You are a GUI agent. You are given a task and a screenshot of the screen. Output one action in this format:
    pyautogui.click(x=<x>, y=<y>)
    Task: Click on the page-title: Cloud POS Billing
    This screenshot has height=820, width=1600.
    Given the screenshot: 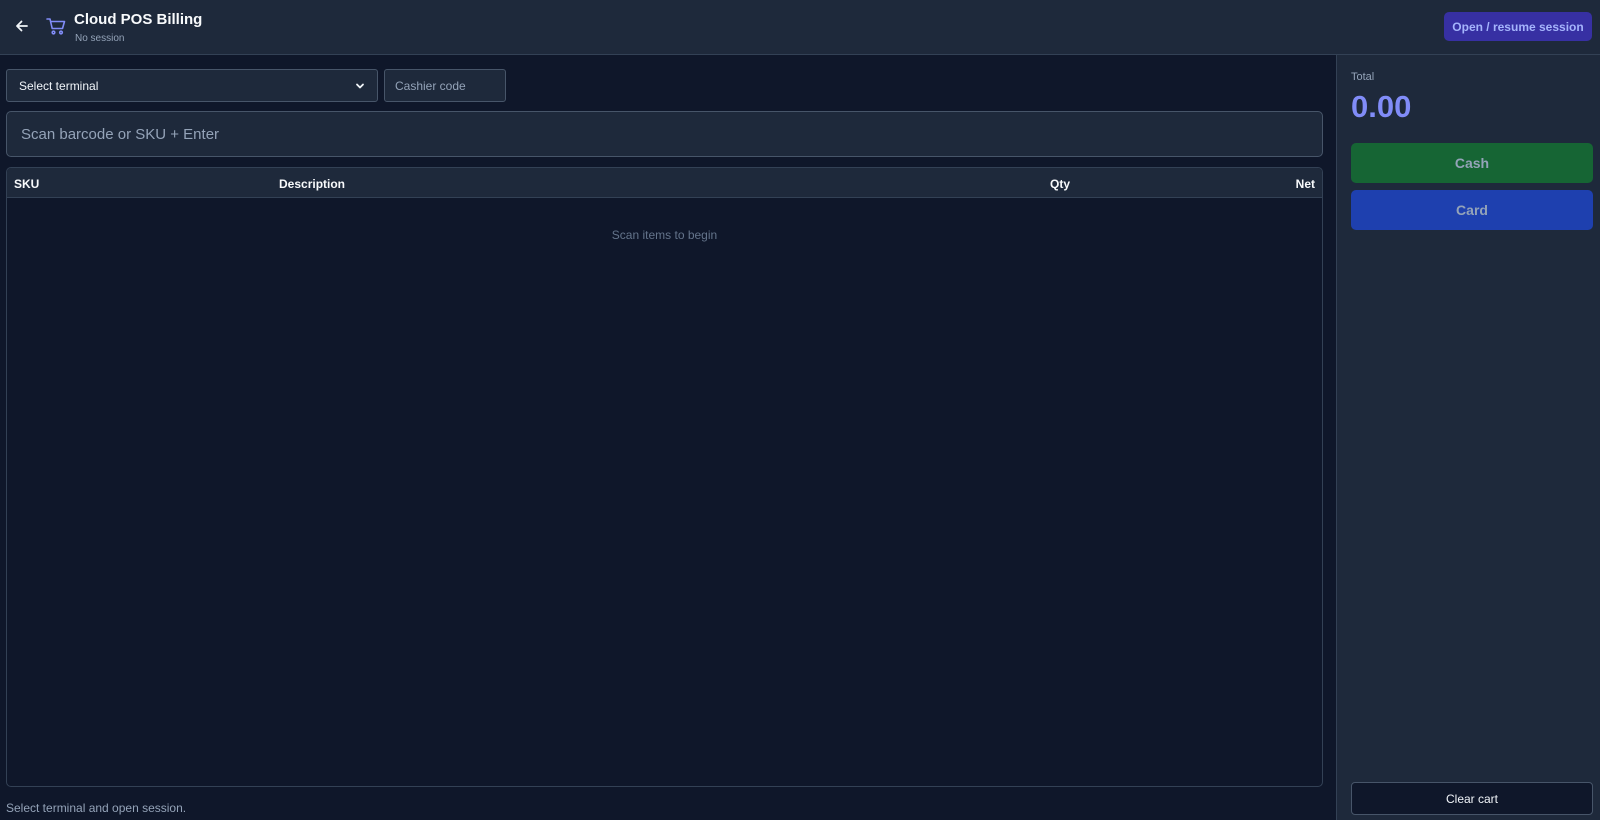 What is the action you would take?
    pyautogui.click(x=138, y=19)
    